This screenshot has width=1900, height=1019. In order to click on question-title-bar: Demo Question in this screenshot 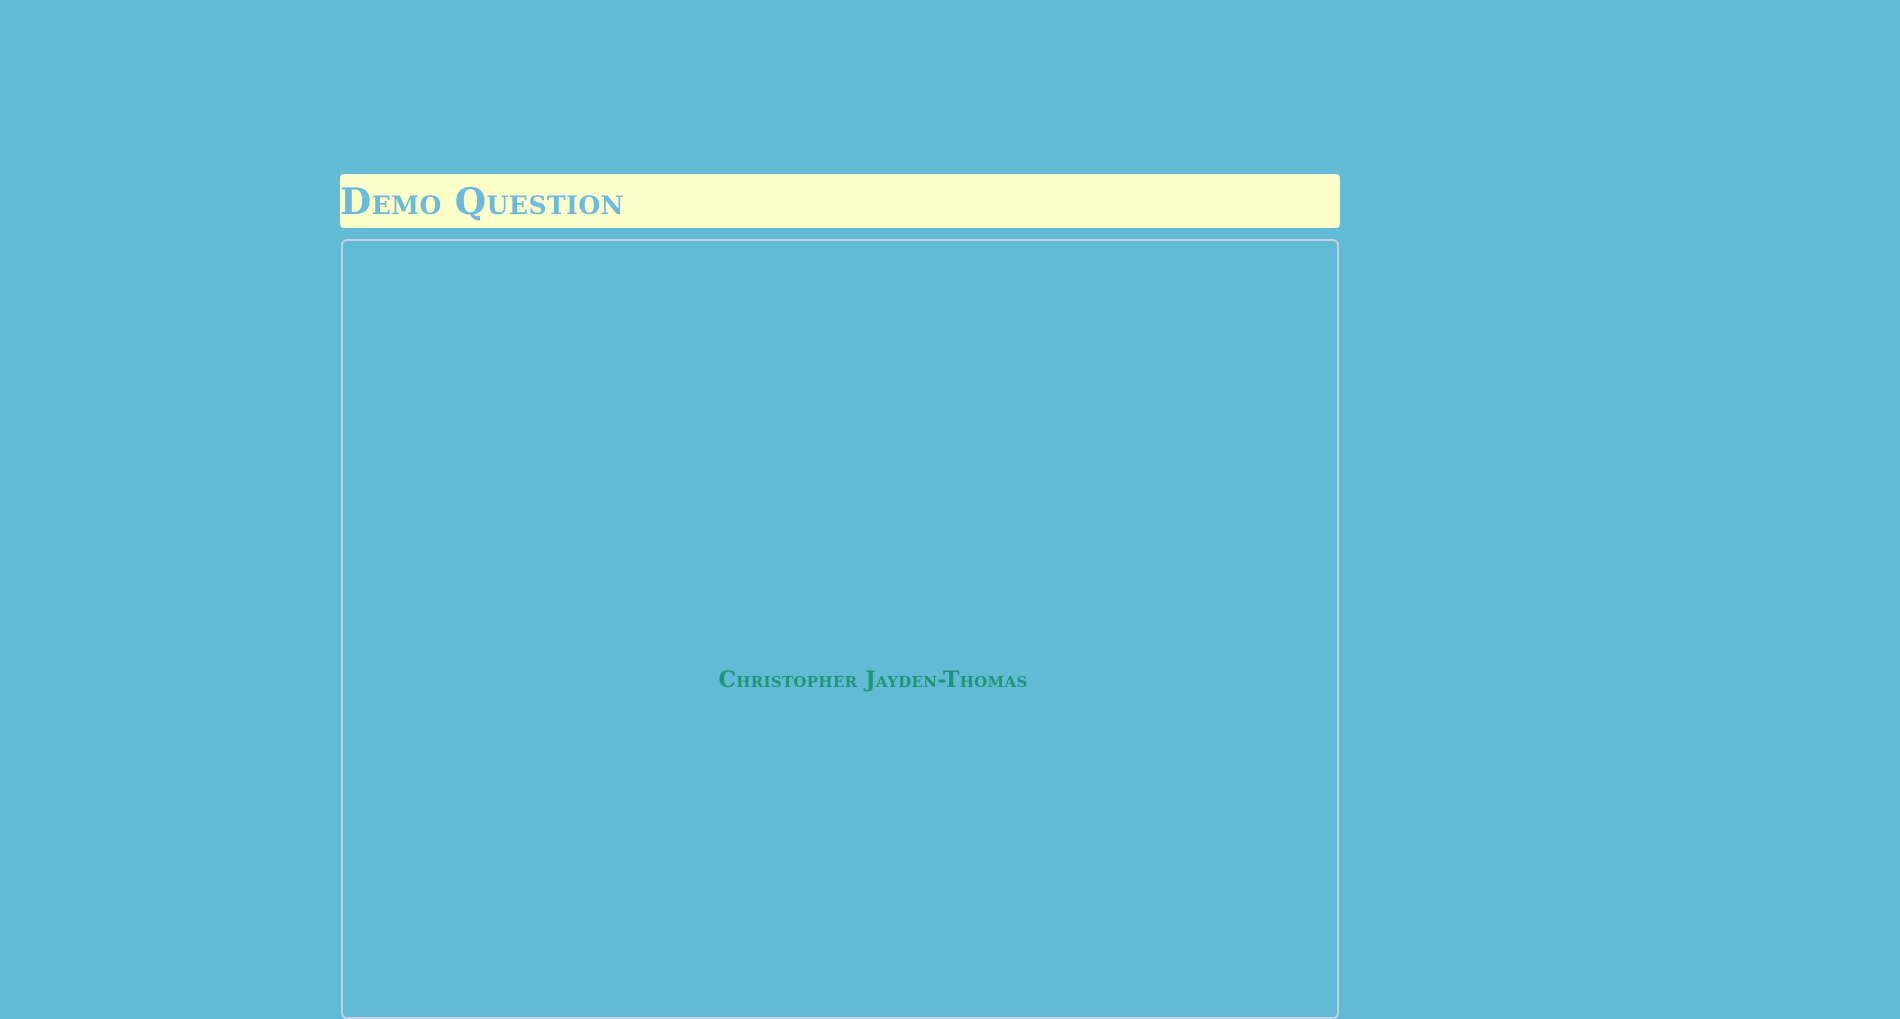, I will do `click(840, 201)`.